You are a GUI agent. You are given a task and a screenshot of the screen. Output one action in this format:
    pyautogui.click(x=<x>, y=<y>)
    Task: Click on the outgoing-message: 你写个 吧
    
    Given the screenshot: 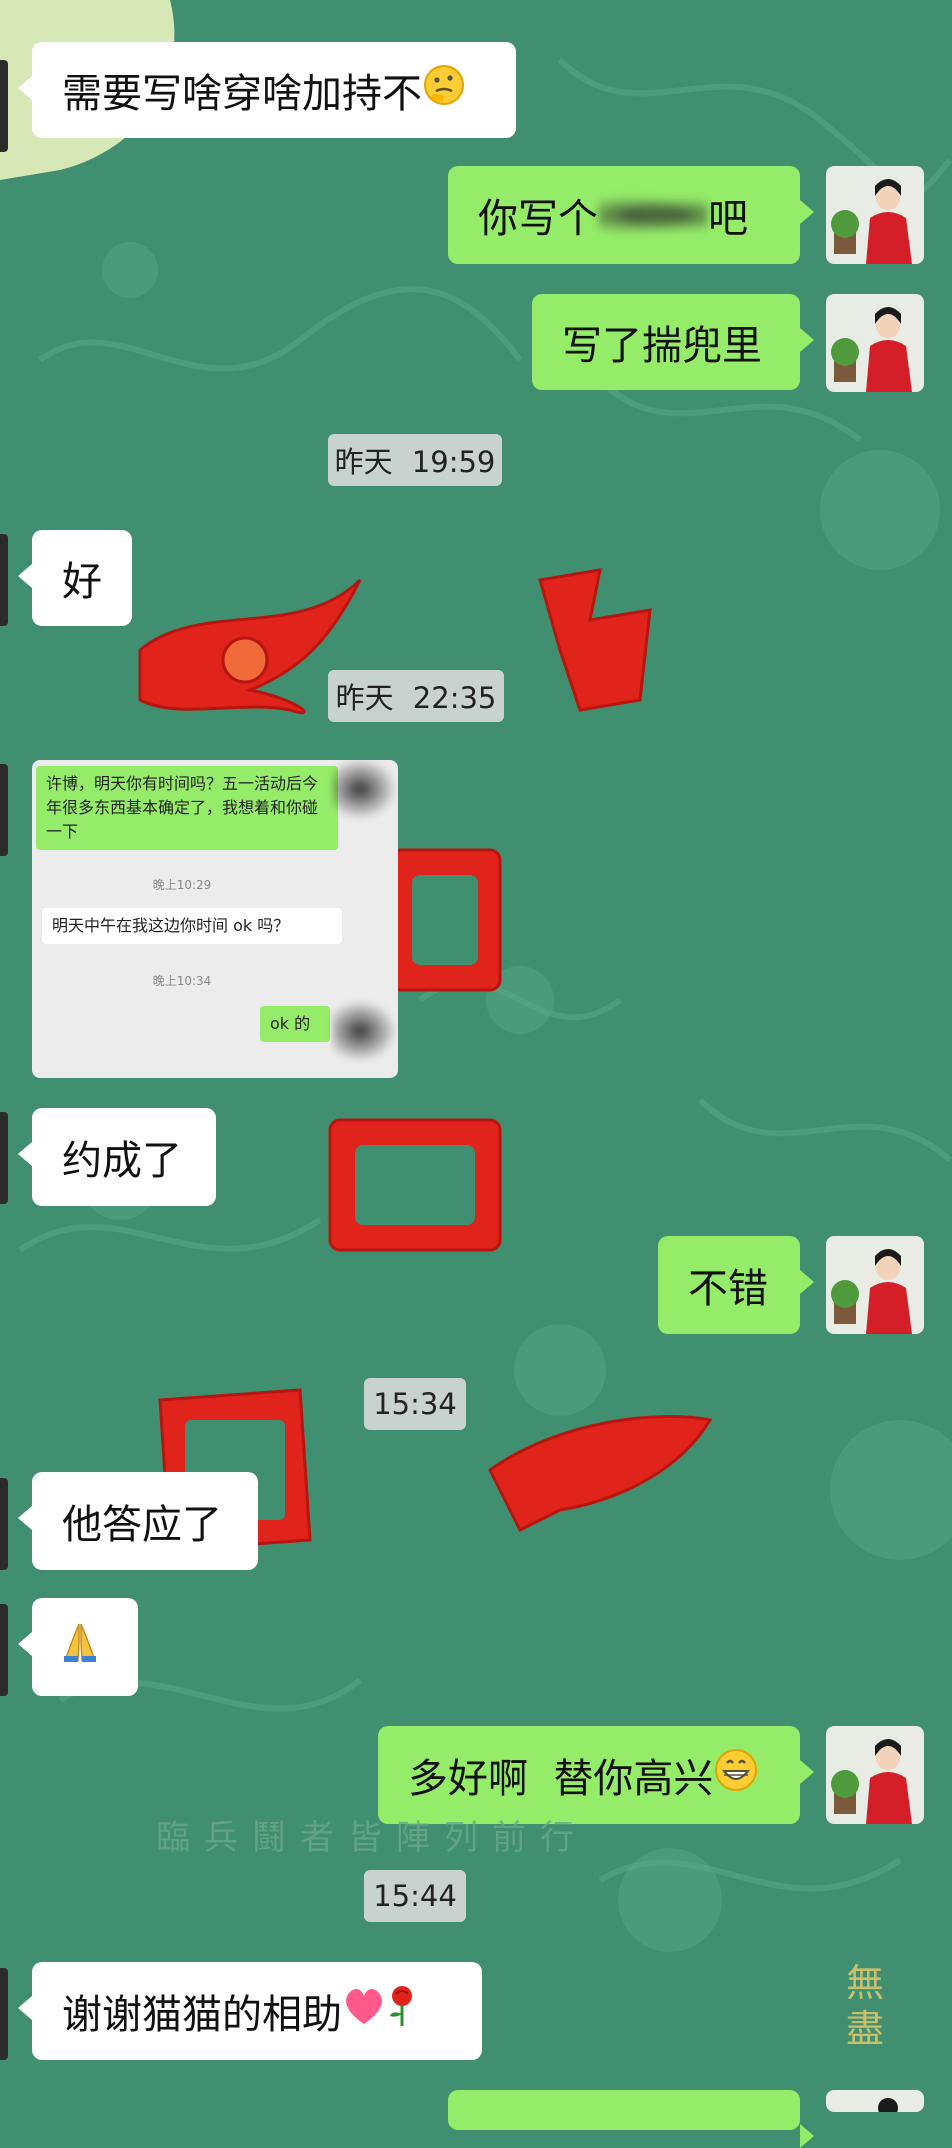 What is the action you would take?
    pyautogui.click(x=631, y=215)
    